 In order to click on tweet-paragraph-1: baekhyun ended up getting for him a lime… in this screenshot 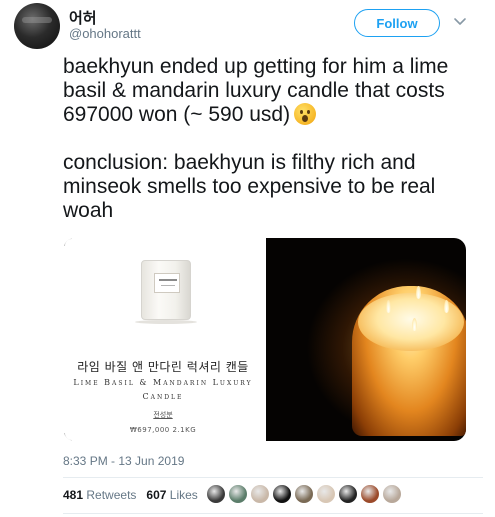, I will do `click(256, 90)`.